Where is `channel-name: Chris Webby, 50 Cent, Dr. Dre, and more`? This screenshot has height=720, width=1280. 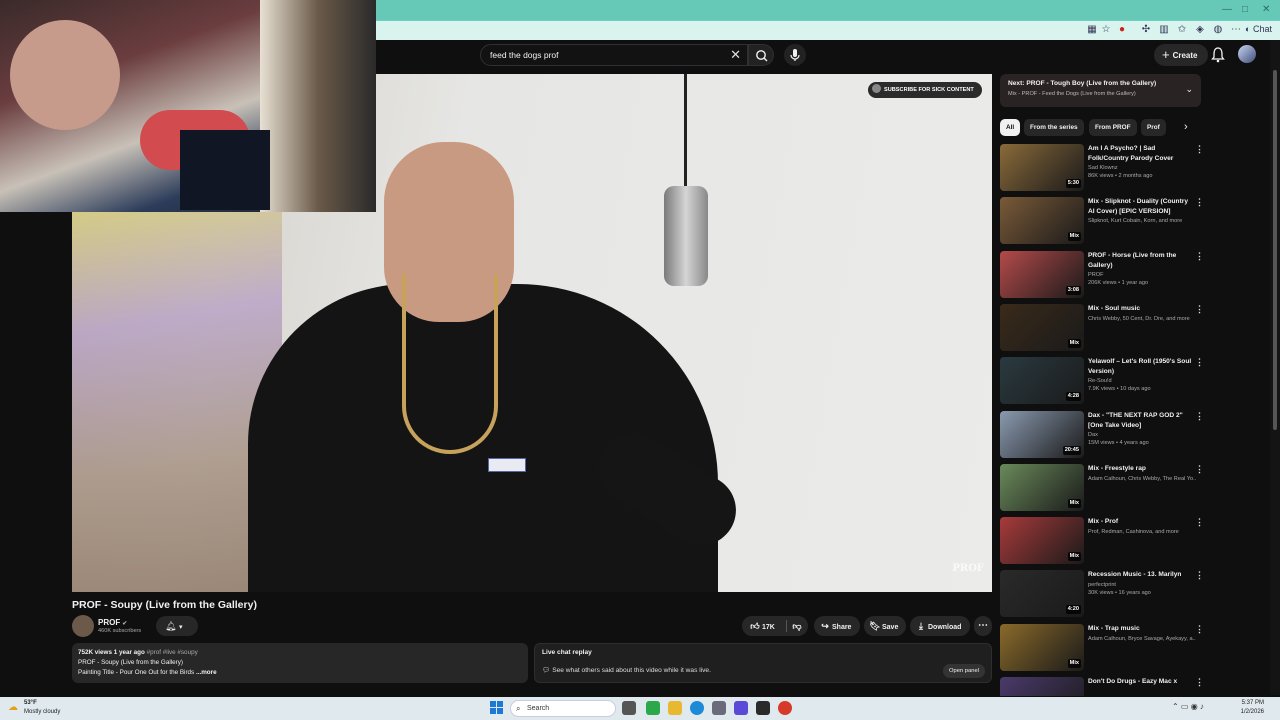
channel-name: Chris Webby, 50 Cent, Dr. Dre, and more is located at coordinates (1142, 319).